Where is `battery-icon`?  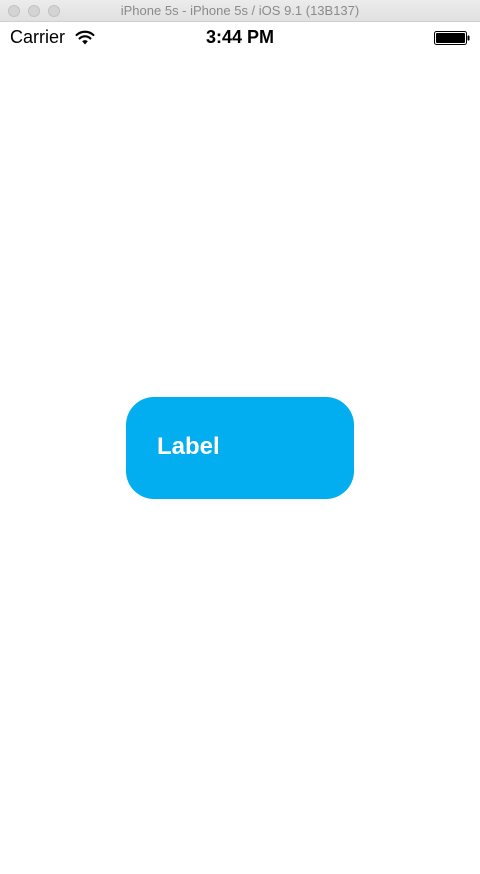
battery-icon is located at coordinates (452, 38).